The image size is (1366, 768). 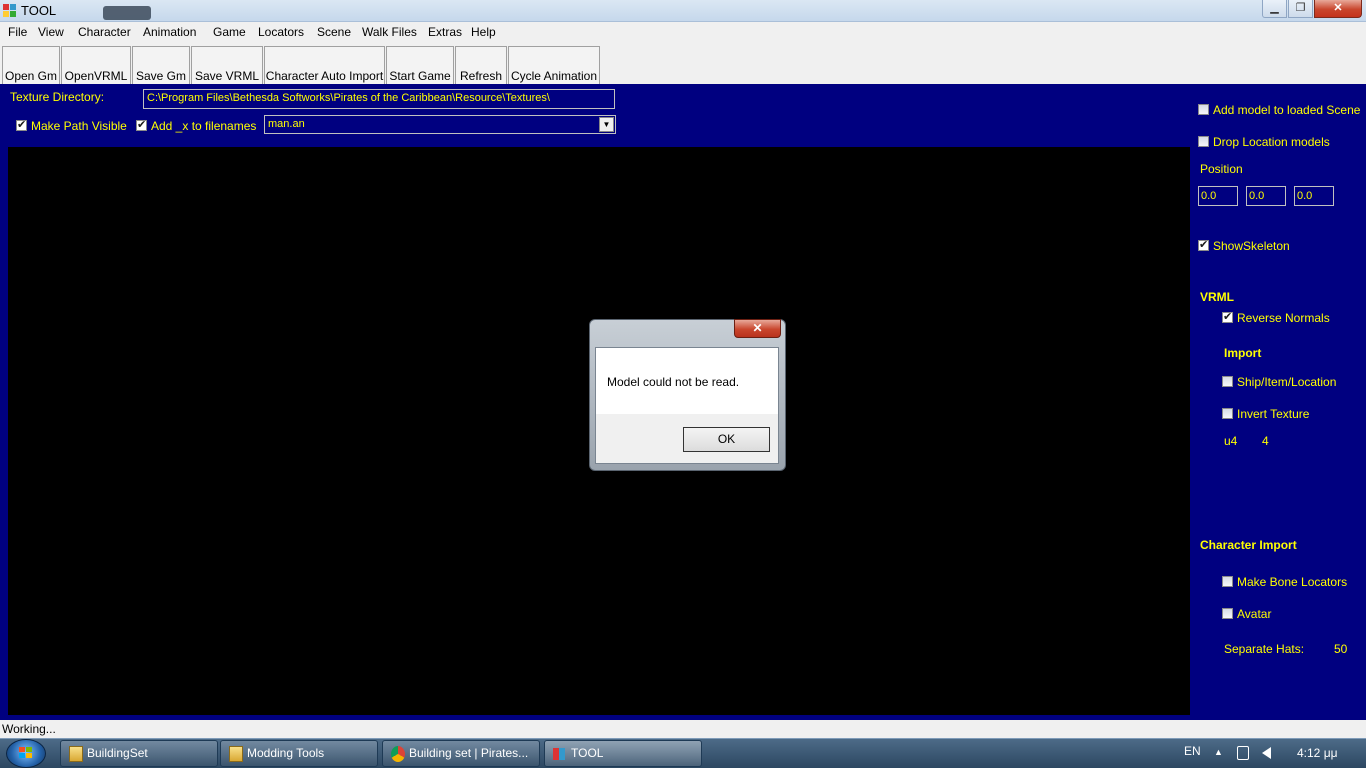 What do you see at coordinates (1227, 613) in the screenshot?
I see `avatar-checkbox` at bounding box center [1227, 613].